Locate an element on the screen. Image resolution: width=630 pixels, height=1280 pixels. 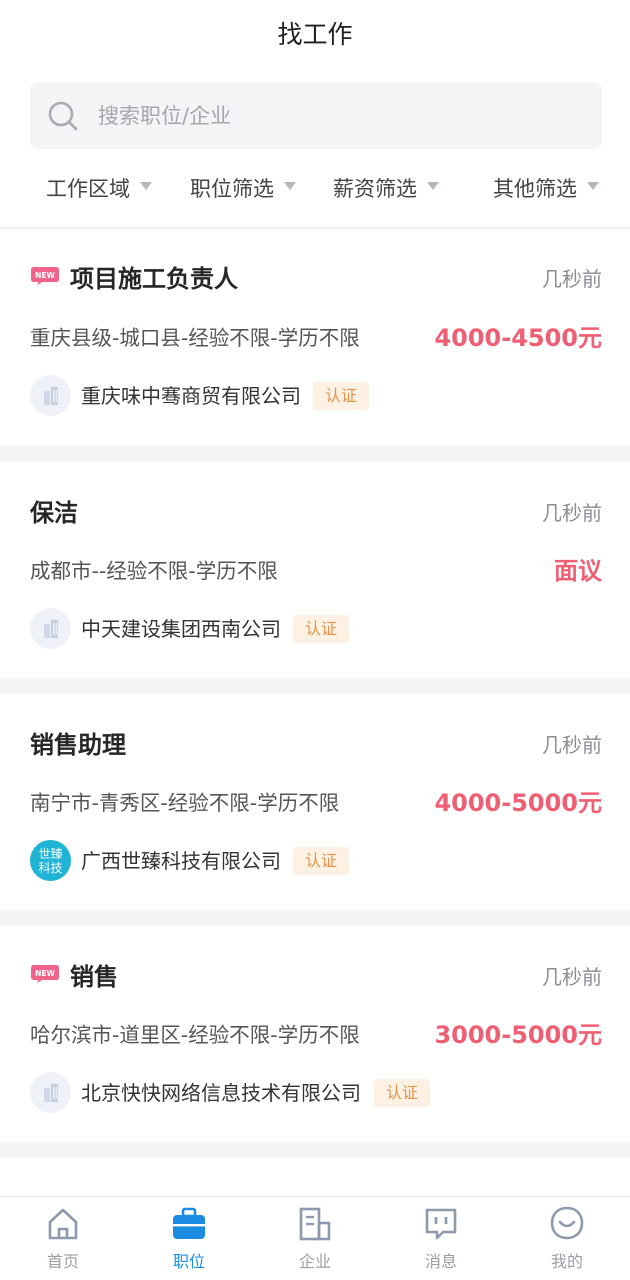
tab-label: 职位 is located at coordinates (188, 1261).